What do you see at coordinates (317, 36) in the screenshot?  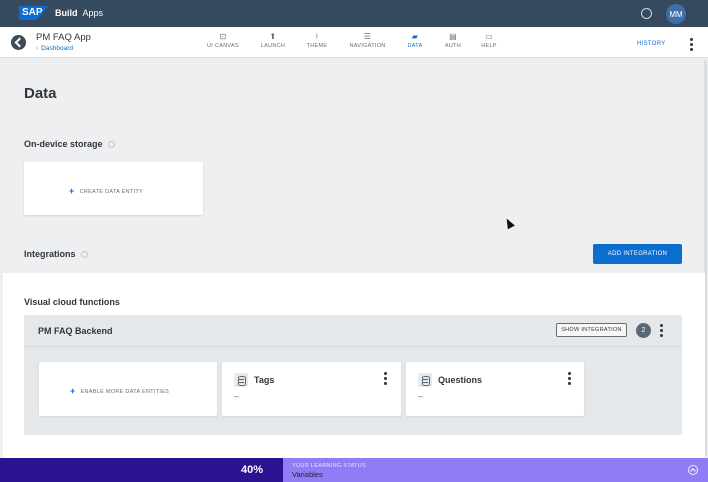 I see `theme-brush-icon: ⍿` at bounding box center [317, 36].